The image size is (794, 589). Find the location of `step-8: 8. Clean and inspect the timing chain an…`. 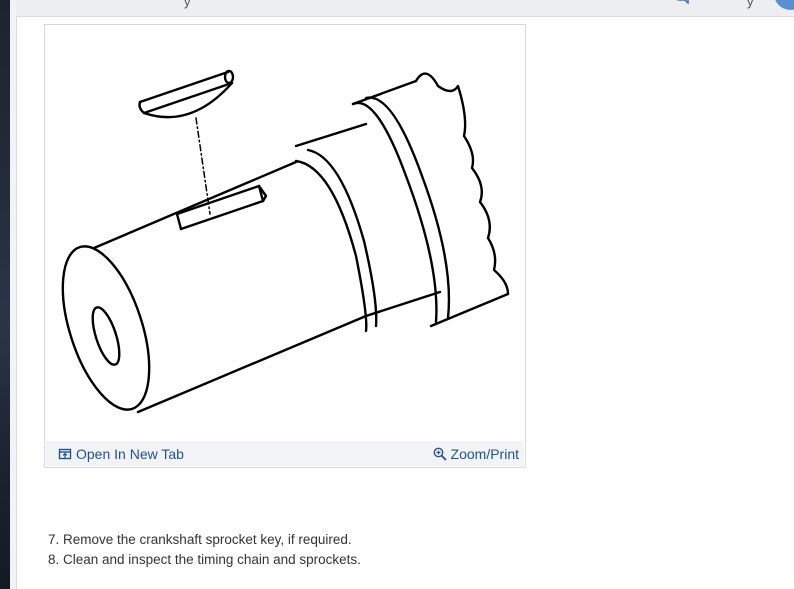

step-8: 8. Clean and inspect the timing chain an… is located at coordinates (204, 559).